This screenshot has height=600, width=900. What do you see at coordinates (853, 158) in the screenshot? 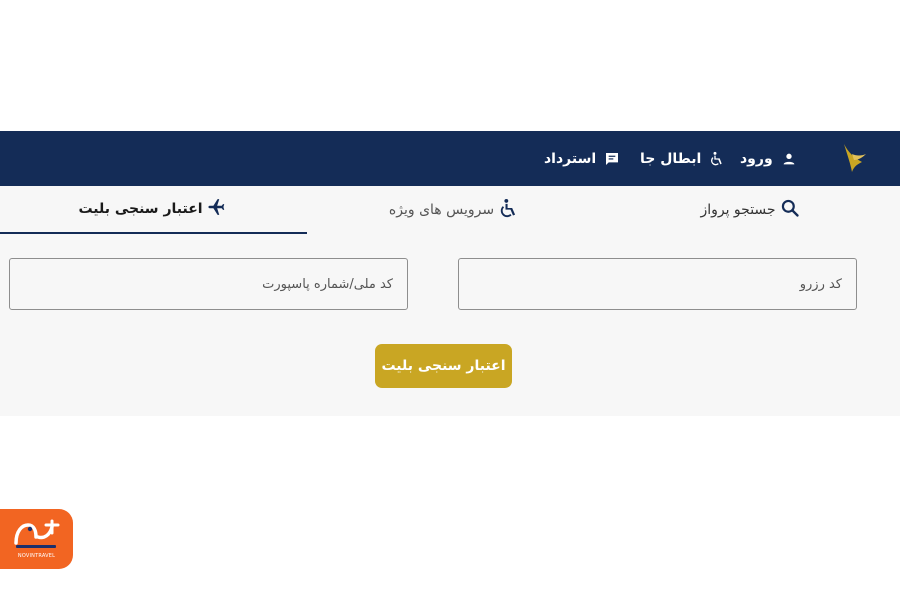
I see `airline-logo` at bounding box center [853, 158].